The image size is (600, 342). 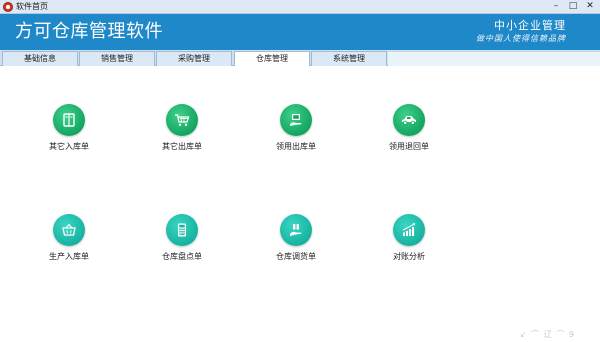 What do you see at coordinates (8, 7) in the screenshot?
I see `app-logo-icon` at bounding box center [8, 7].